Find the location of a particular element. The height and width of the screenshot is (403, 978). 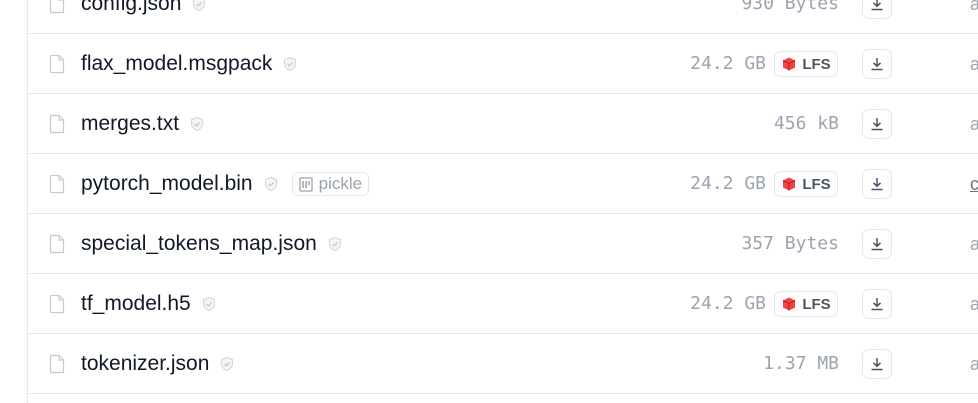

file-row: flax_model.msgpack 24.2 GB LFS a is located at coordinates (503, 64).